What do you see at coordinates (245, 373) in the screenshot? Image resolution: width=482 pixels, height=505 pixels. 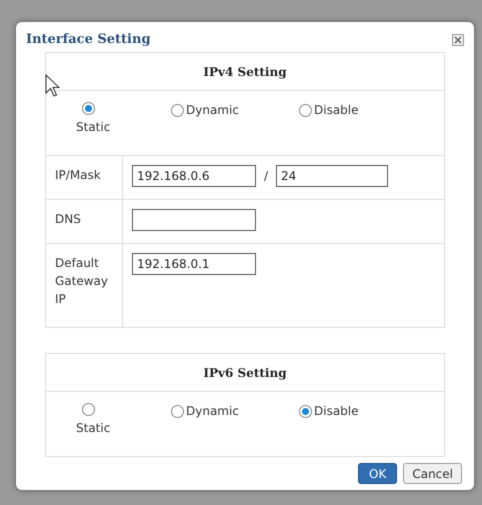 I see `section-title: IPv6 Setting` at bounding box center [245, 373].